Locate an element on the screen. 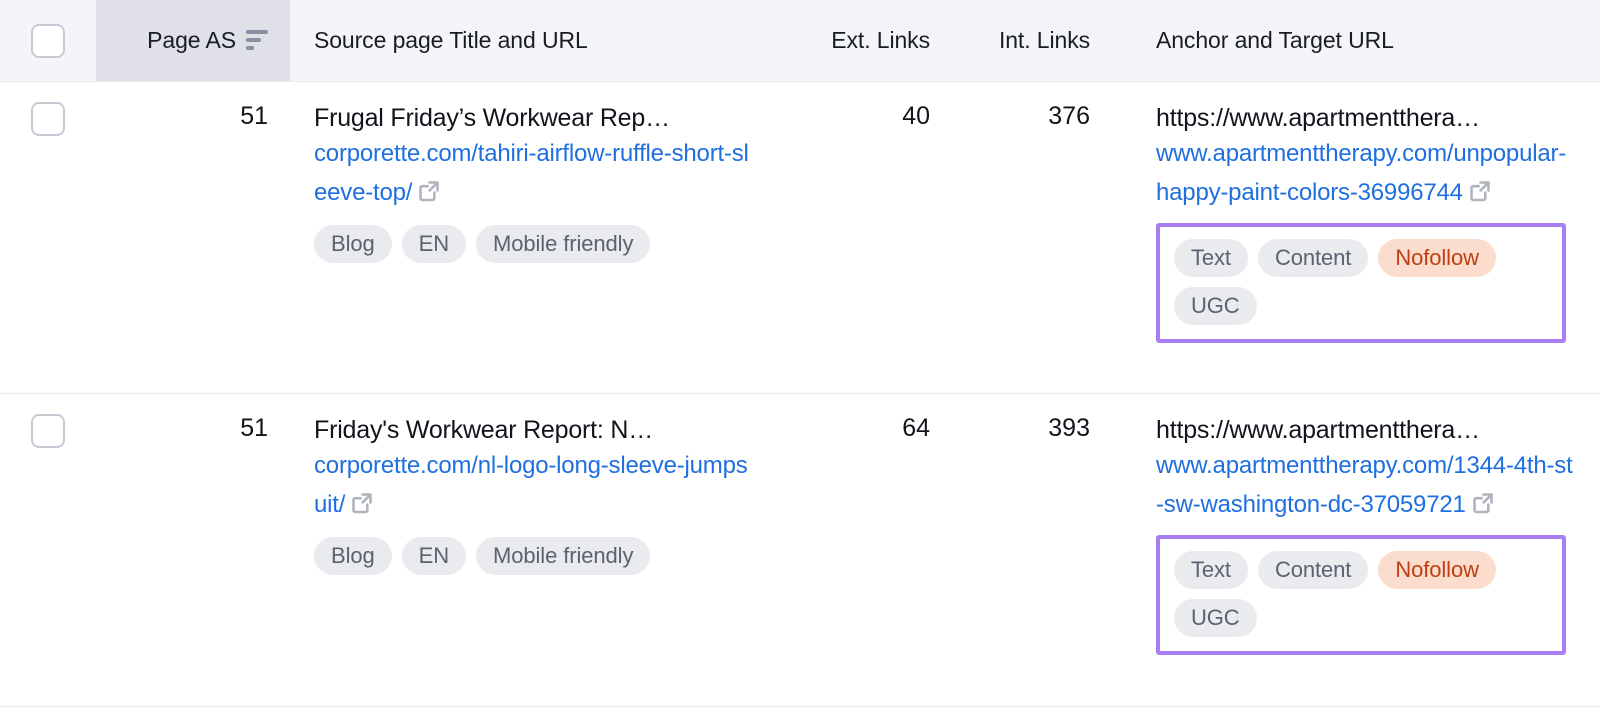  header-cell-ext-links: Ext. Links is located at coordinates (845, 40).